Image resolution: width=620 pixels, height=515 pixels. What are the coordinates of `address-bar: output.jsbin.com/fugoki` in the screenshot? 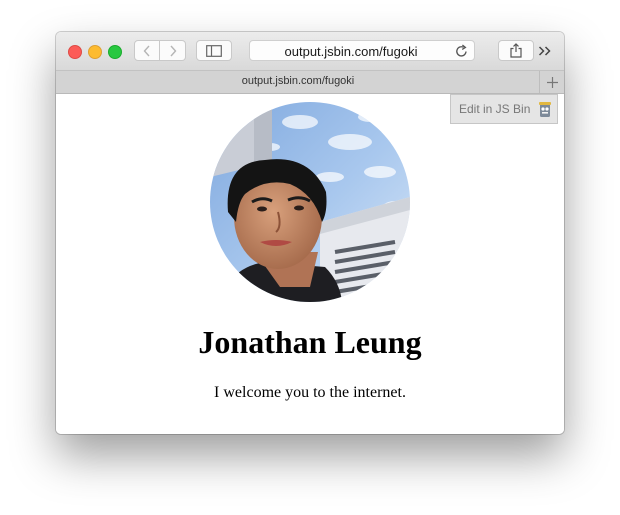 It's located at (362, 50).